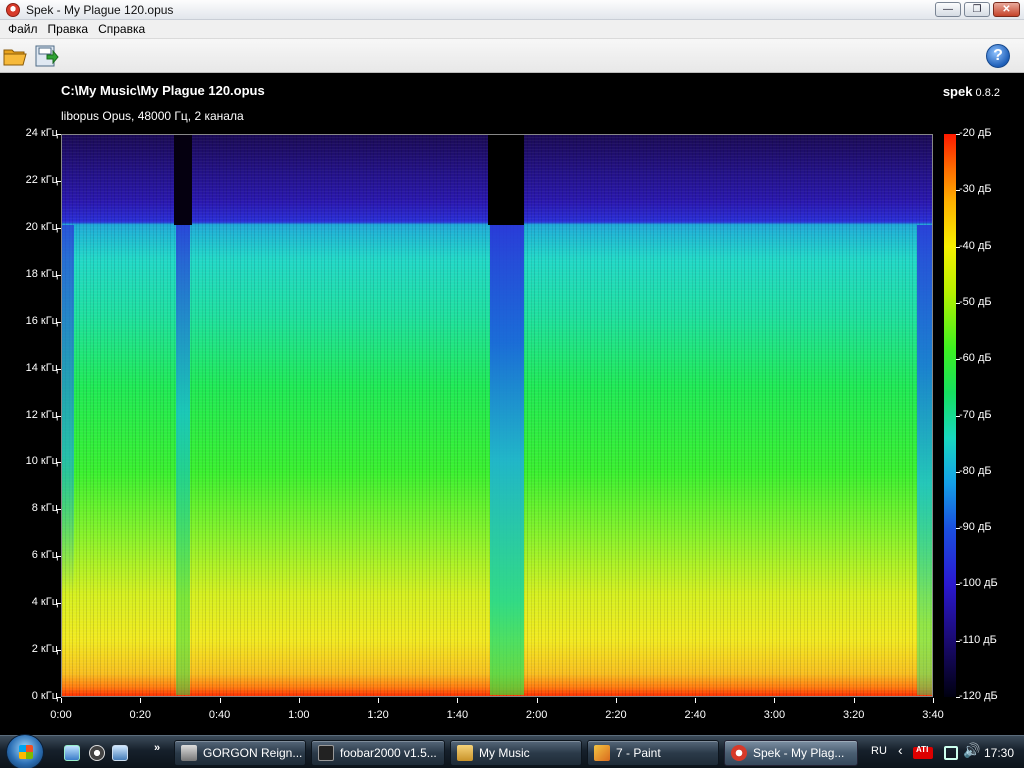  I want to click on paint-icon, so click(602, 753).